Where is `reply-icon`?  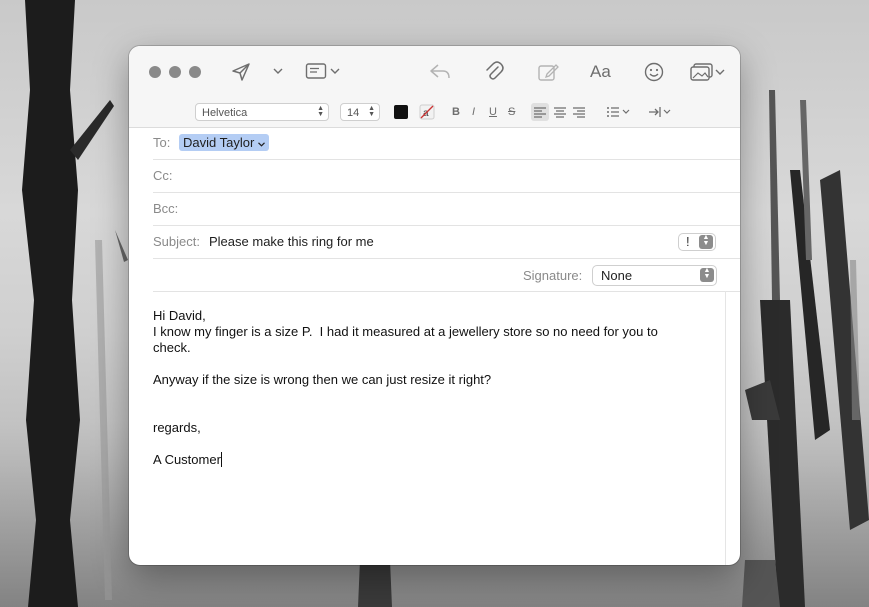 reply-icon is located at coordinates (440, 72).